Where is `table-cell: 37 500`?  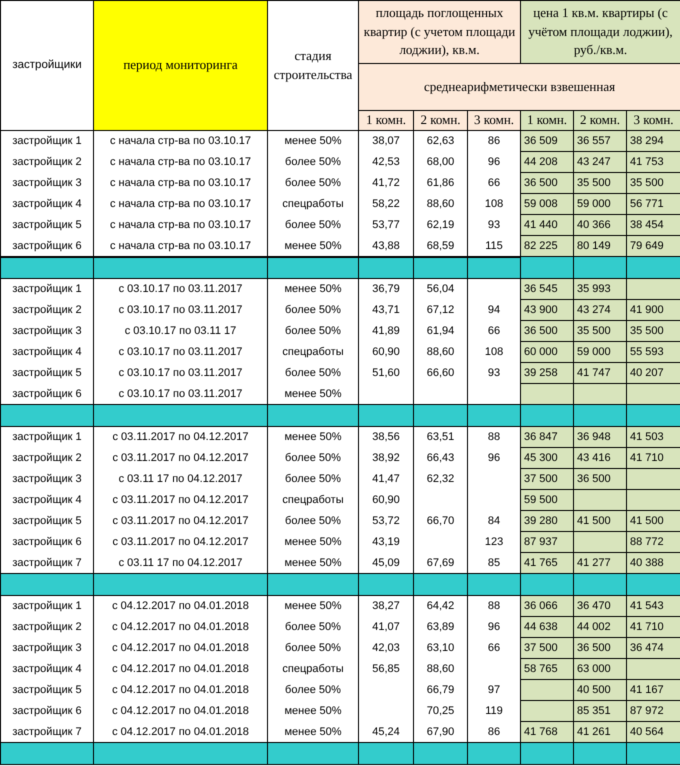
table-cell: 37 500 is located at coordinates (541, 479).